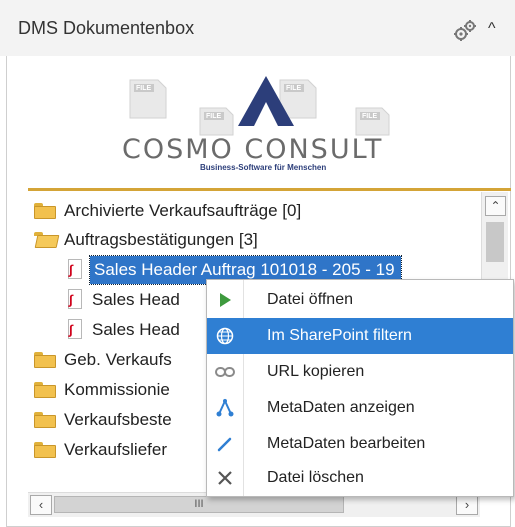 The height and width of the screenshot is (527, 515). I want to click on menu-item-copy-url: URL kopieren, so click(360, 372).